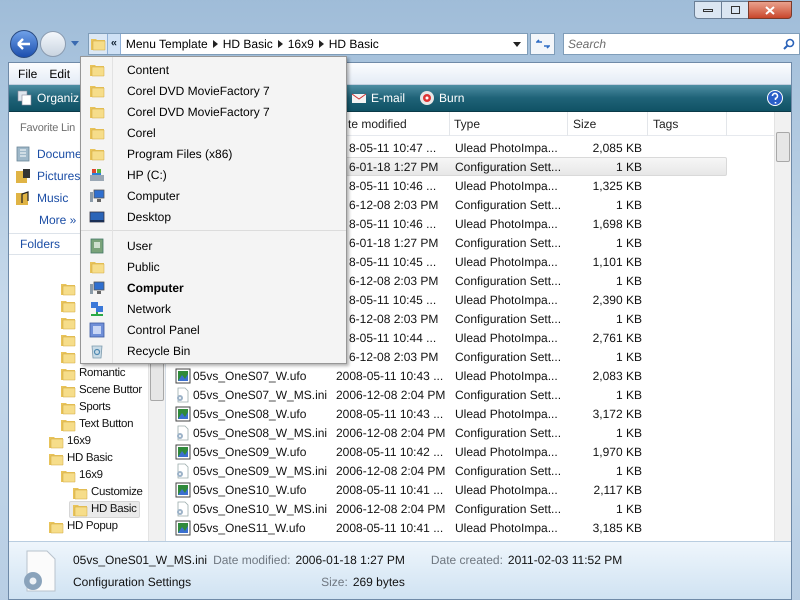  Describe the element at coordinates (334, 582) in the screenshot. I see `field-label: Size:` at that location.